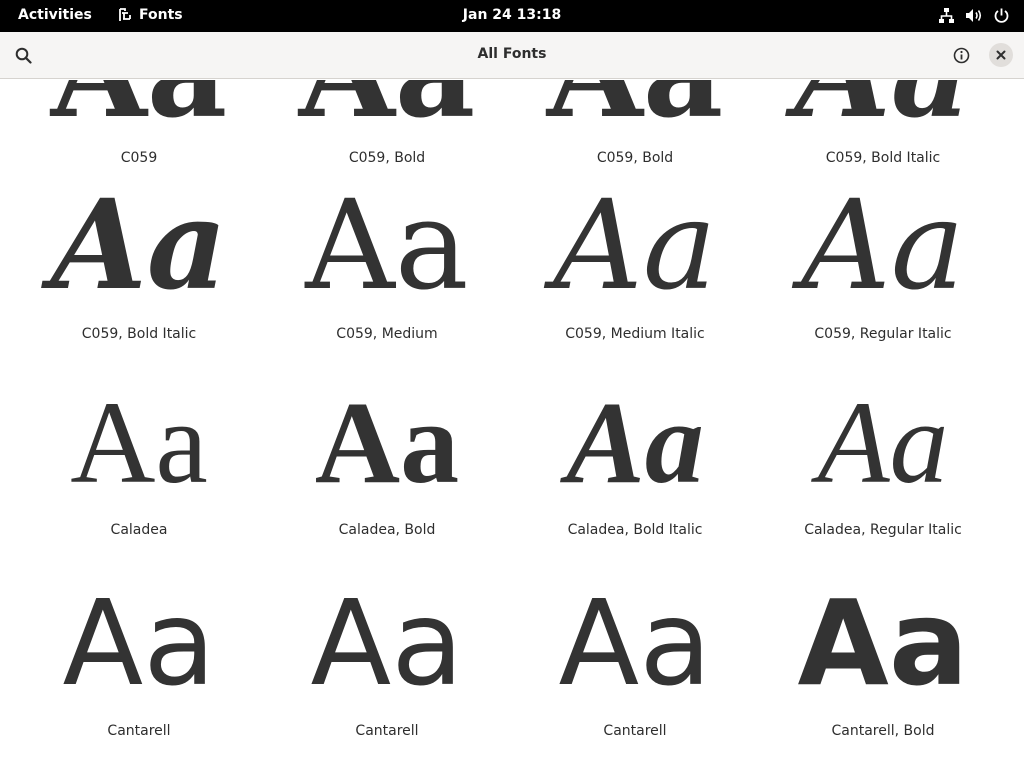 This screenshot has width=1024, height=768. I want to click on app-menu: Fonts, so click(150, 15).